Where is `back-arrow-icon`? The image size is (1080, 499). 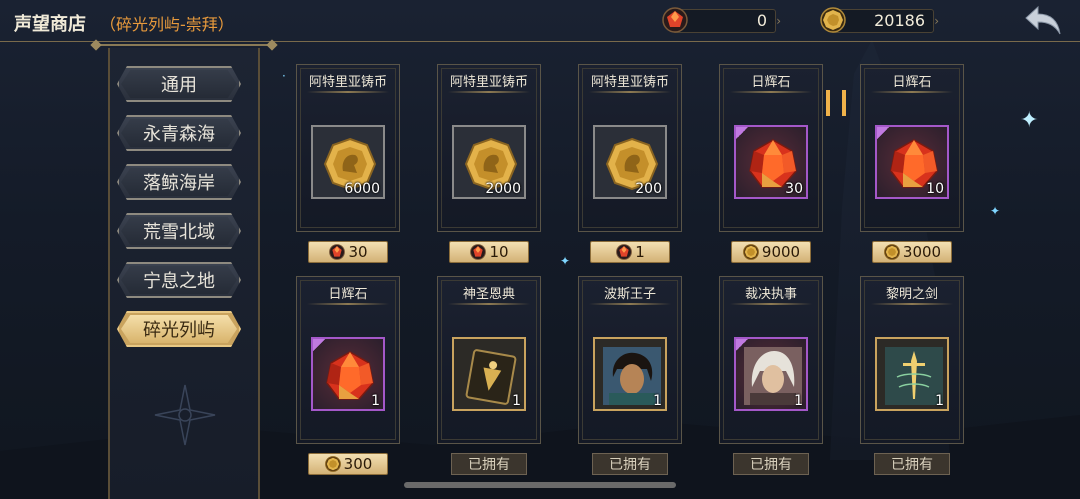 back-arrow-icon is located at coordinates (1043, 20).